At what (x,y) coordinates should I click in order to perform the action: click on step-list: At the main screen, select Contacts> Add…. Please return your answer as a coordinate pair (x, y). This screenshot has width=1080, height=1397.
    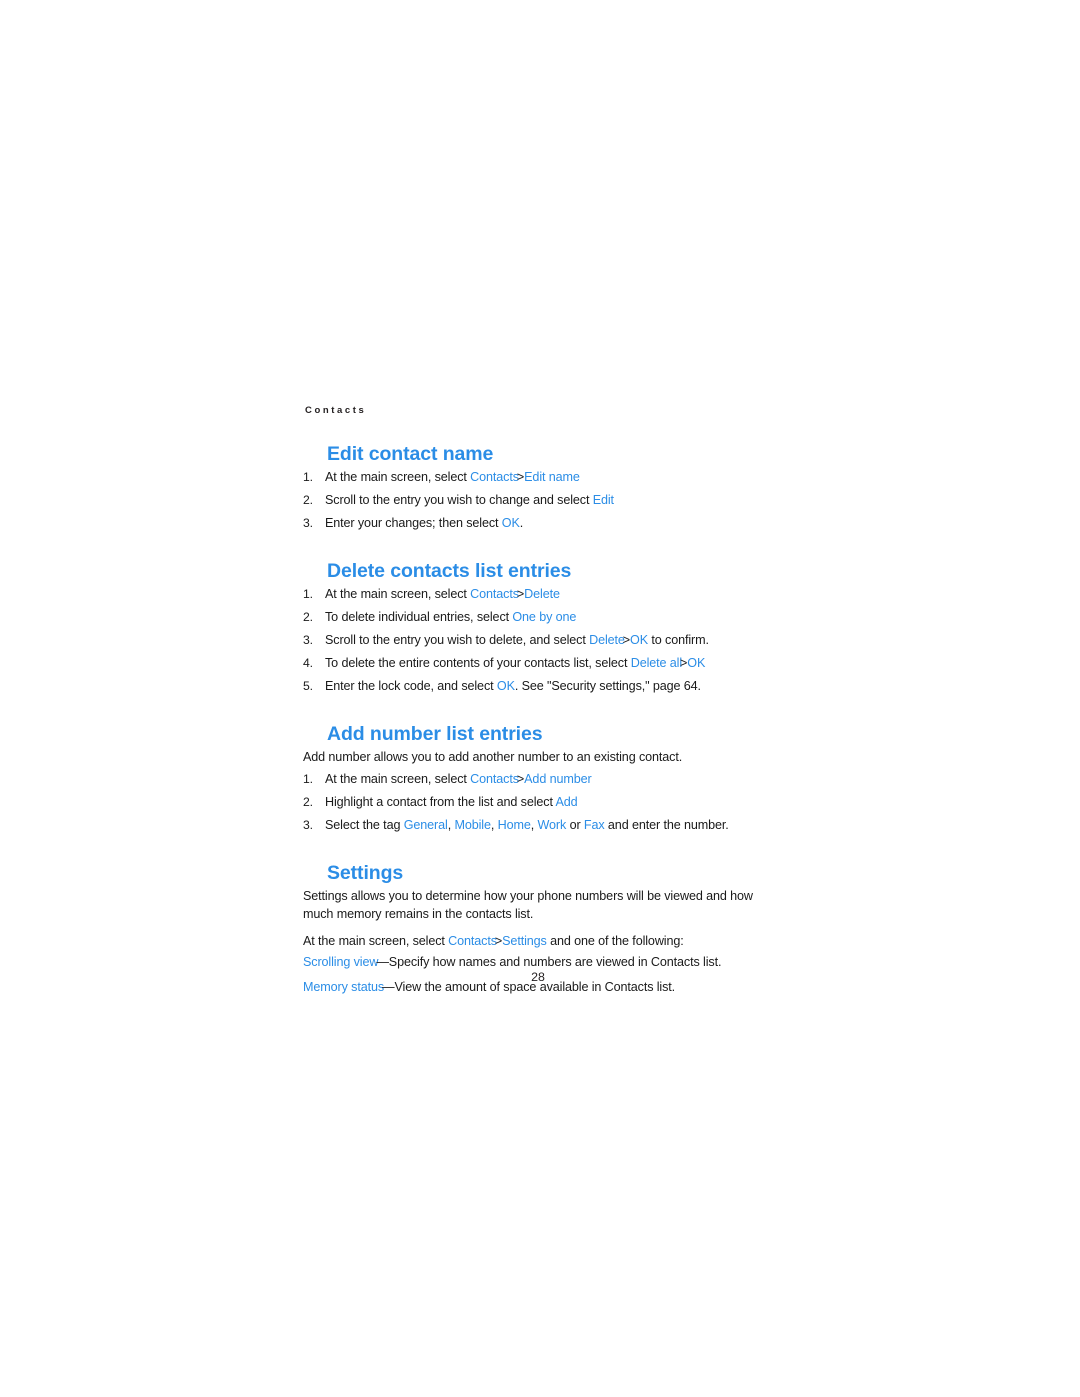
    Looking at the image, I should click on (538, 803).